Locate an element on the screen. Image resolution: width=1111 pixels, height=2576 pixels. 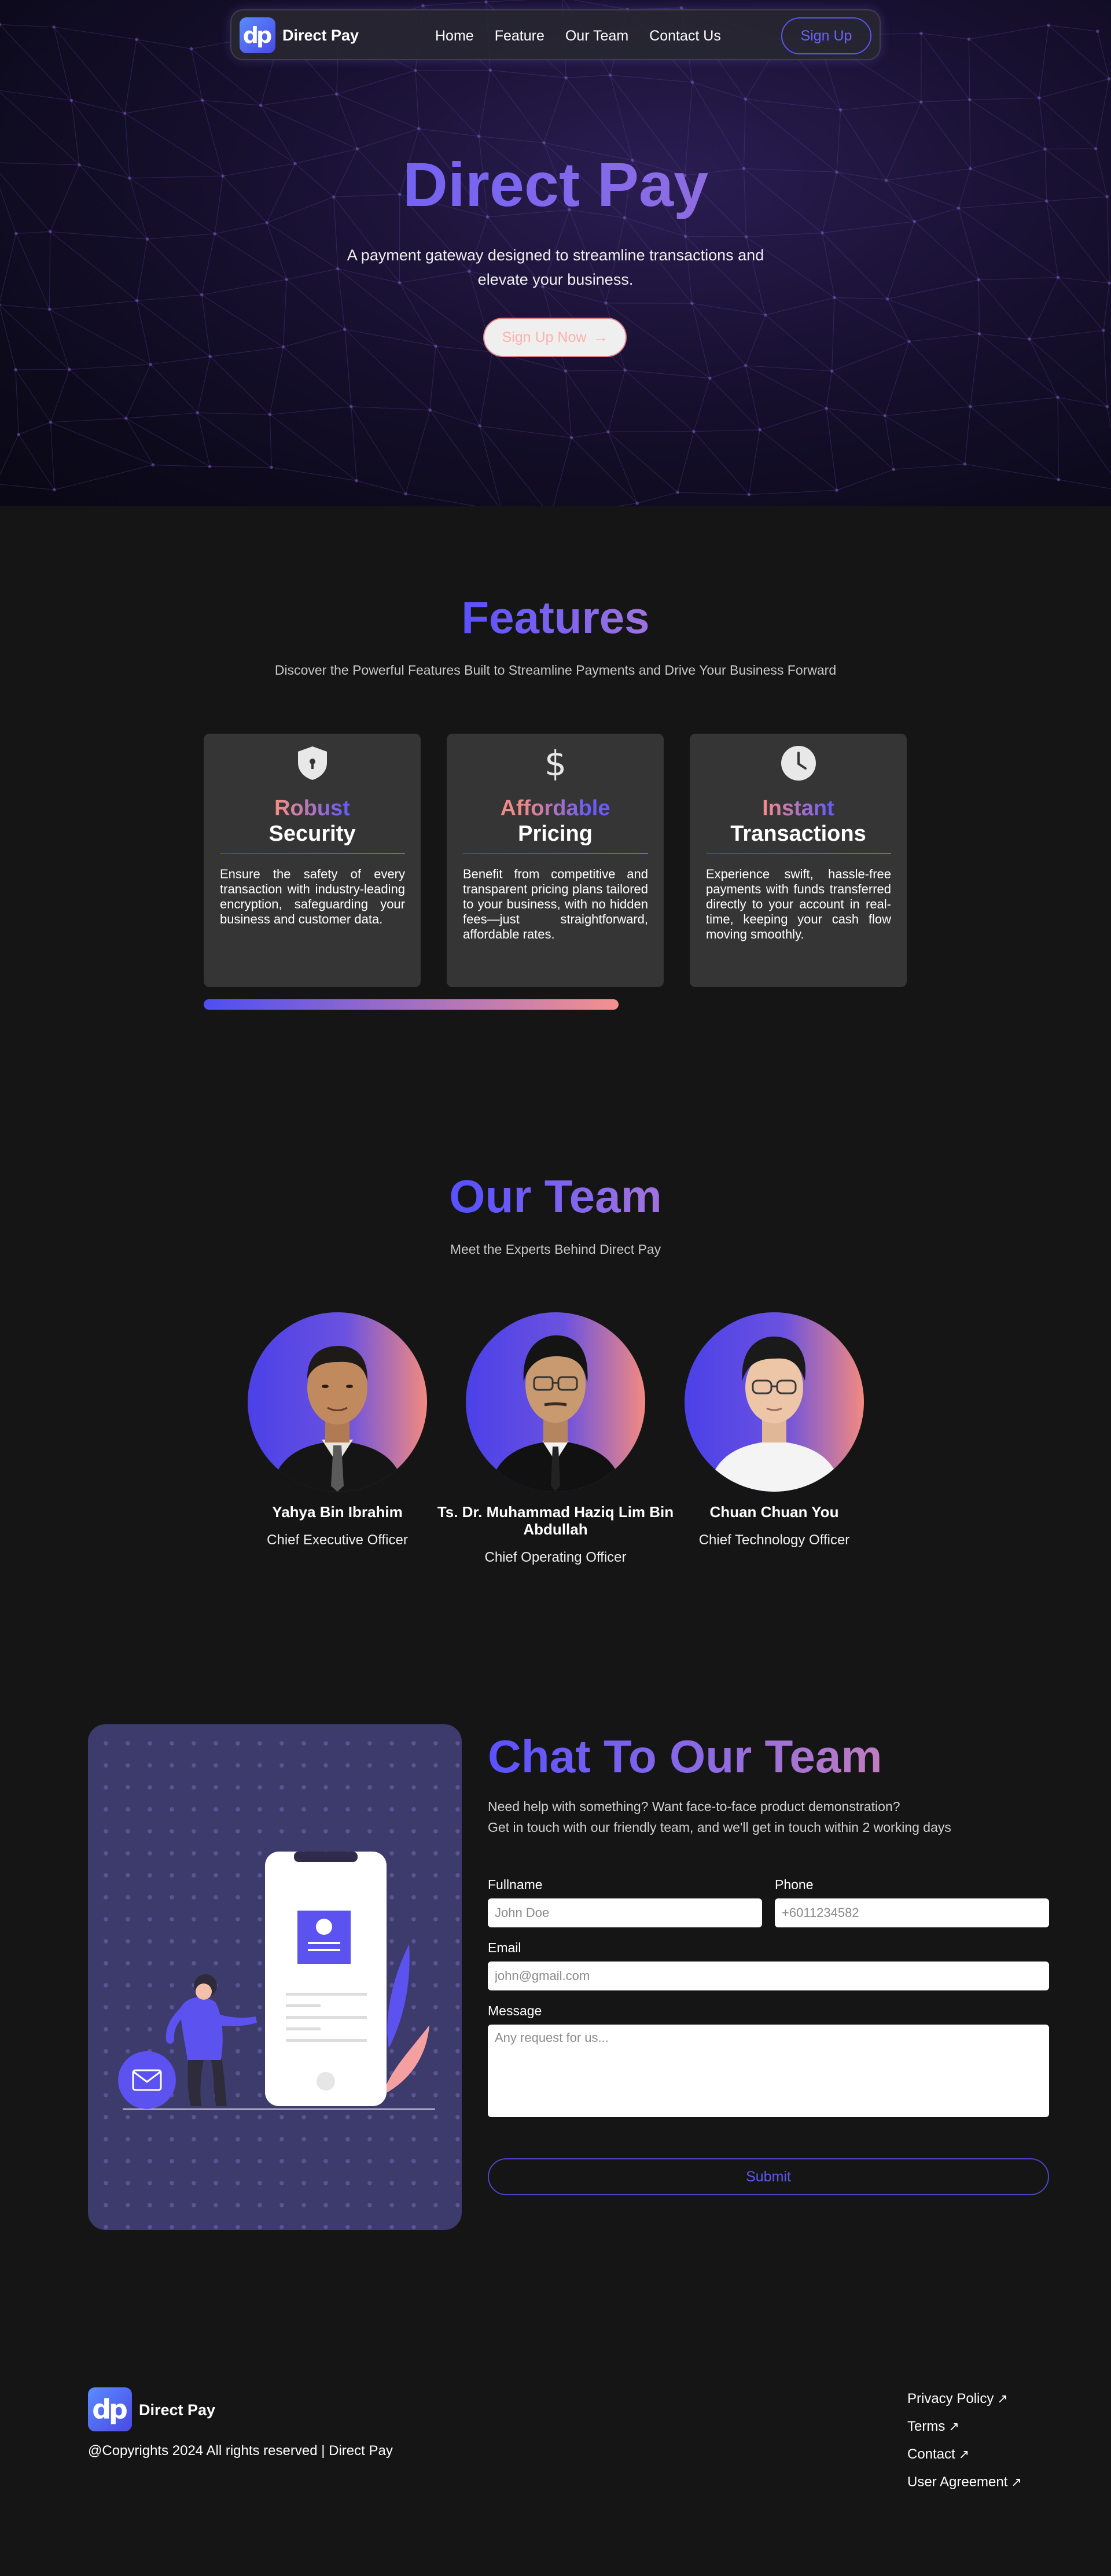
nav-link-feature: Feature is located at coordinates (520, 36).